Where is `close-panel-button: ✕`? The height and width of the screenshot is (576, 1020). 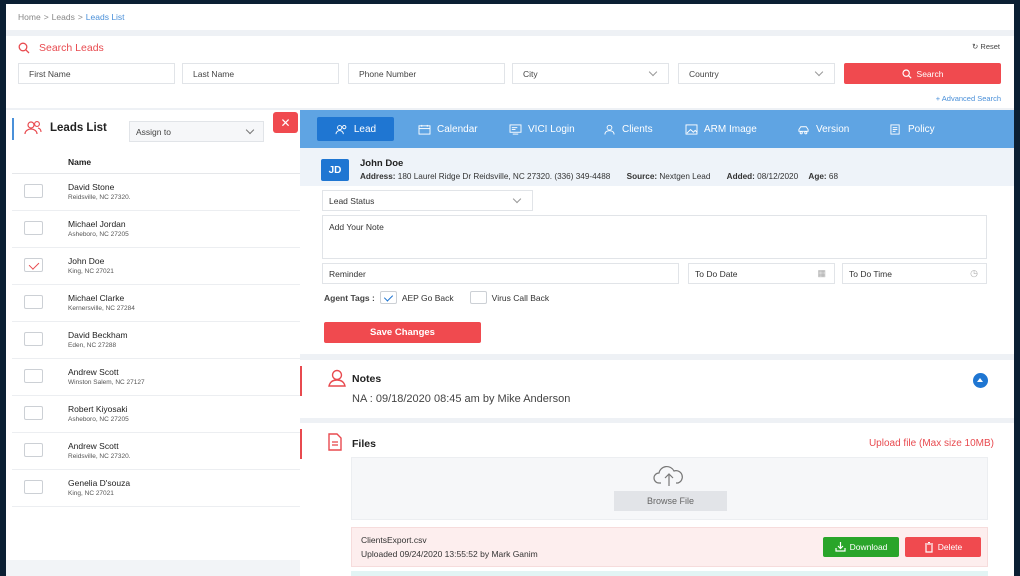 close-panel-button: ✕ is located at coordinates (285, 122).